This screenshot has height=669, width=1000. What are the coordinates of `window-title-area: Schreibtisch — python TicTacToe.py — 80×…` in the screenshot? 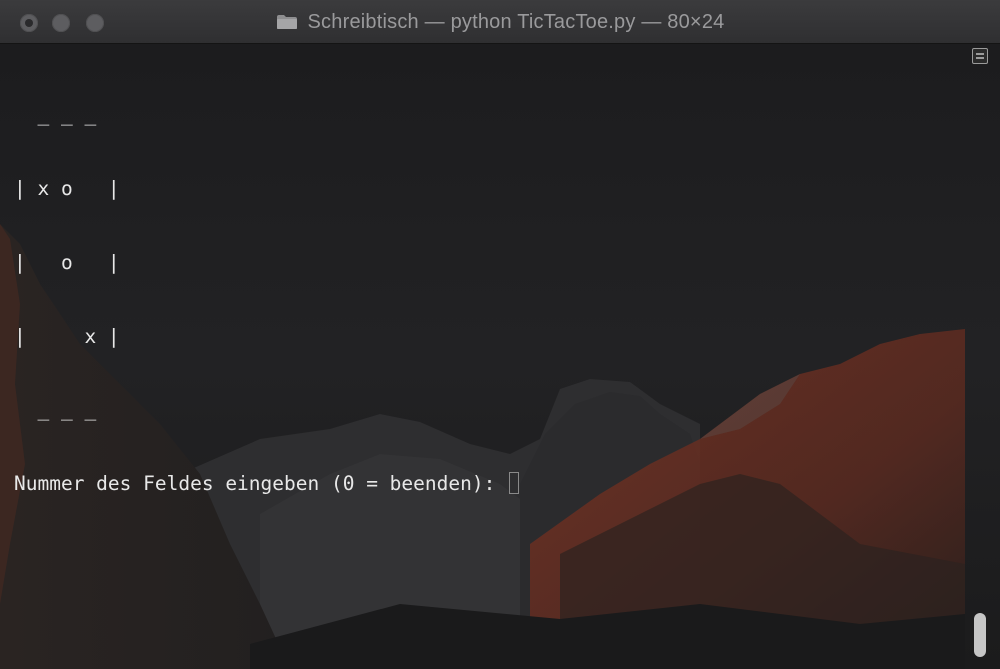 It's located at (500, 22).